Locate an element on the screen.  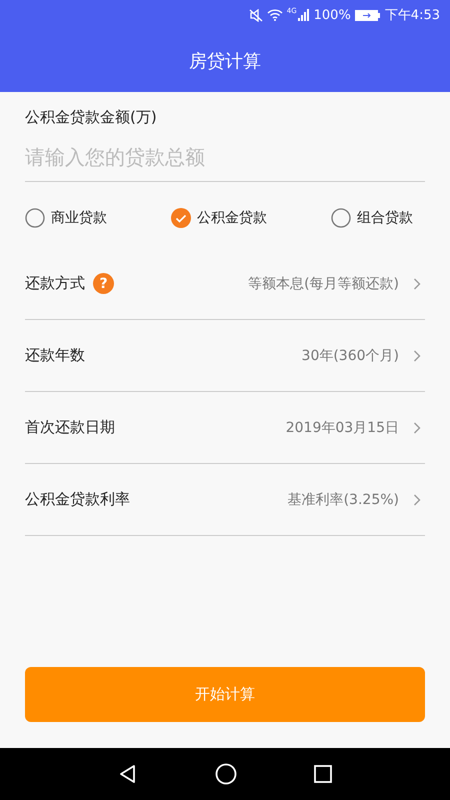
page-title: 房贷计算 is located at coordinates (225, 62).